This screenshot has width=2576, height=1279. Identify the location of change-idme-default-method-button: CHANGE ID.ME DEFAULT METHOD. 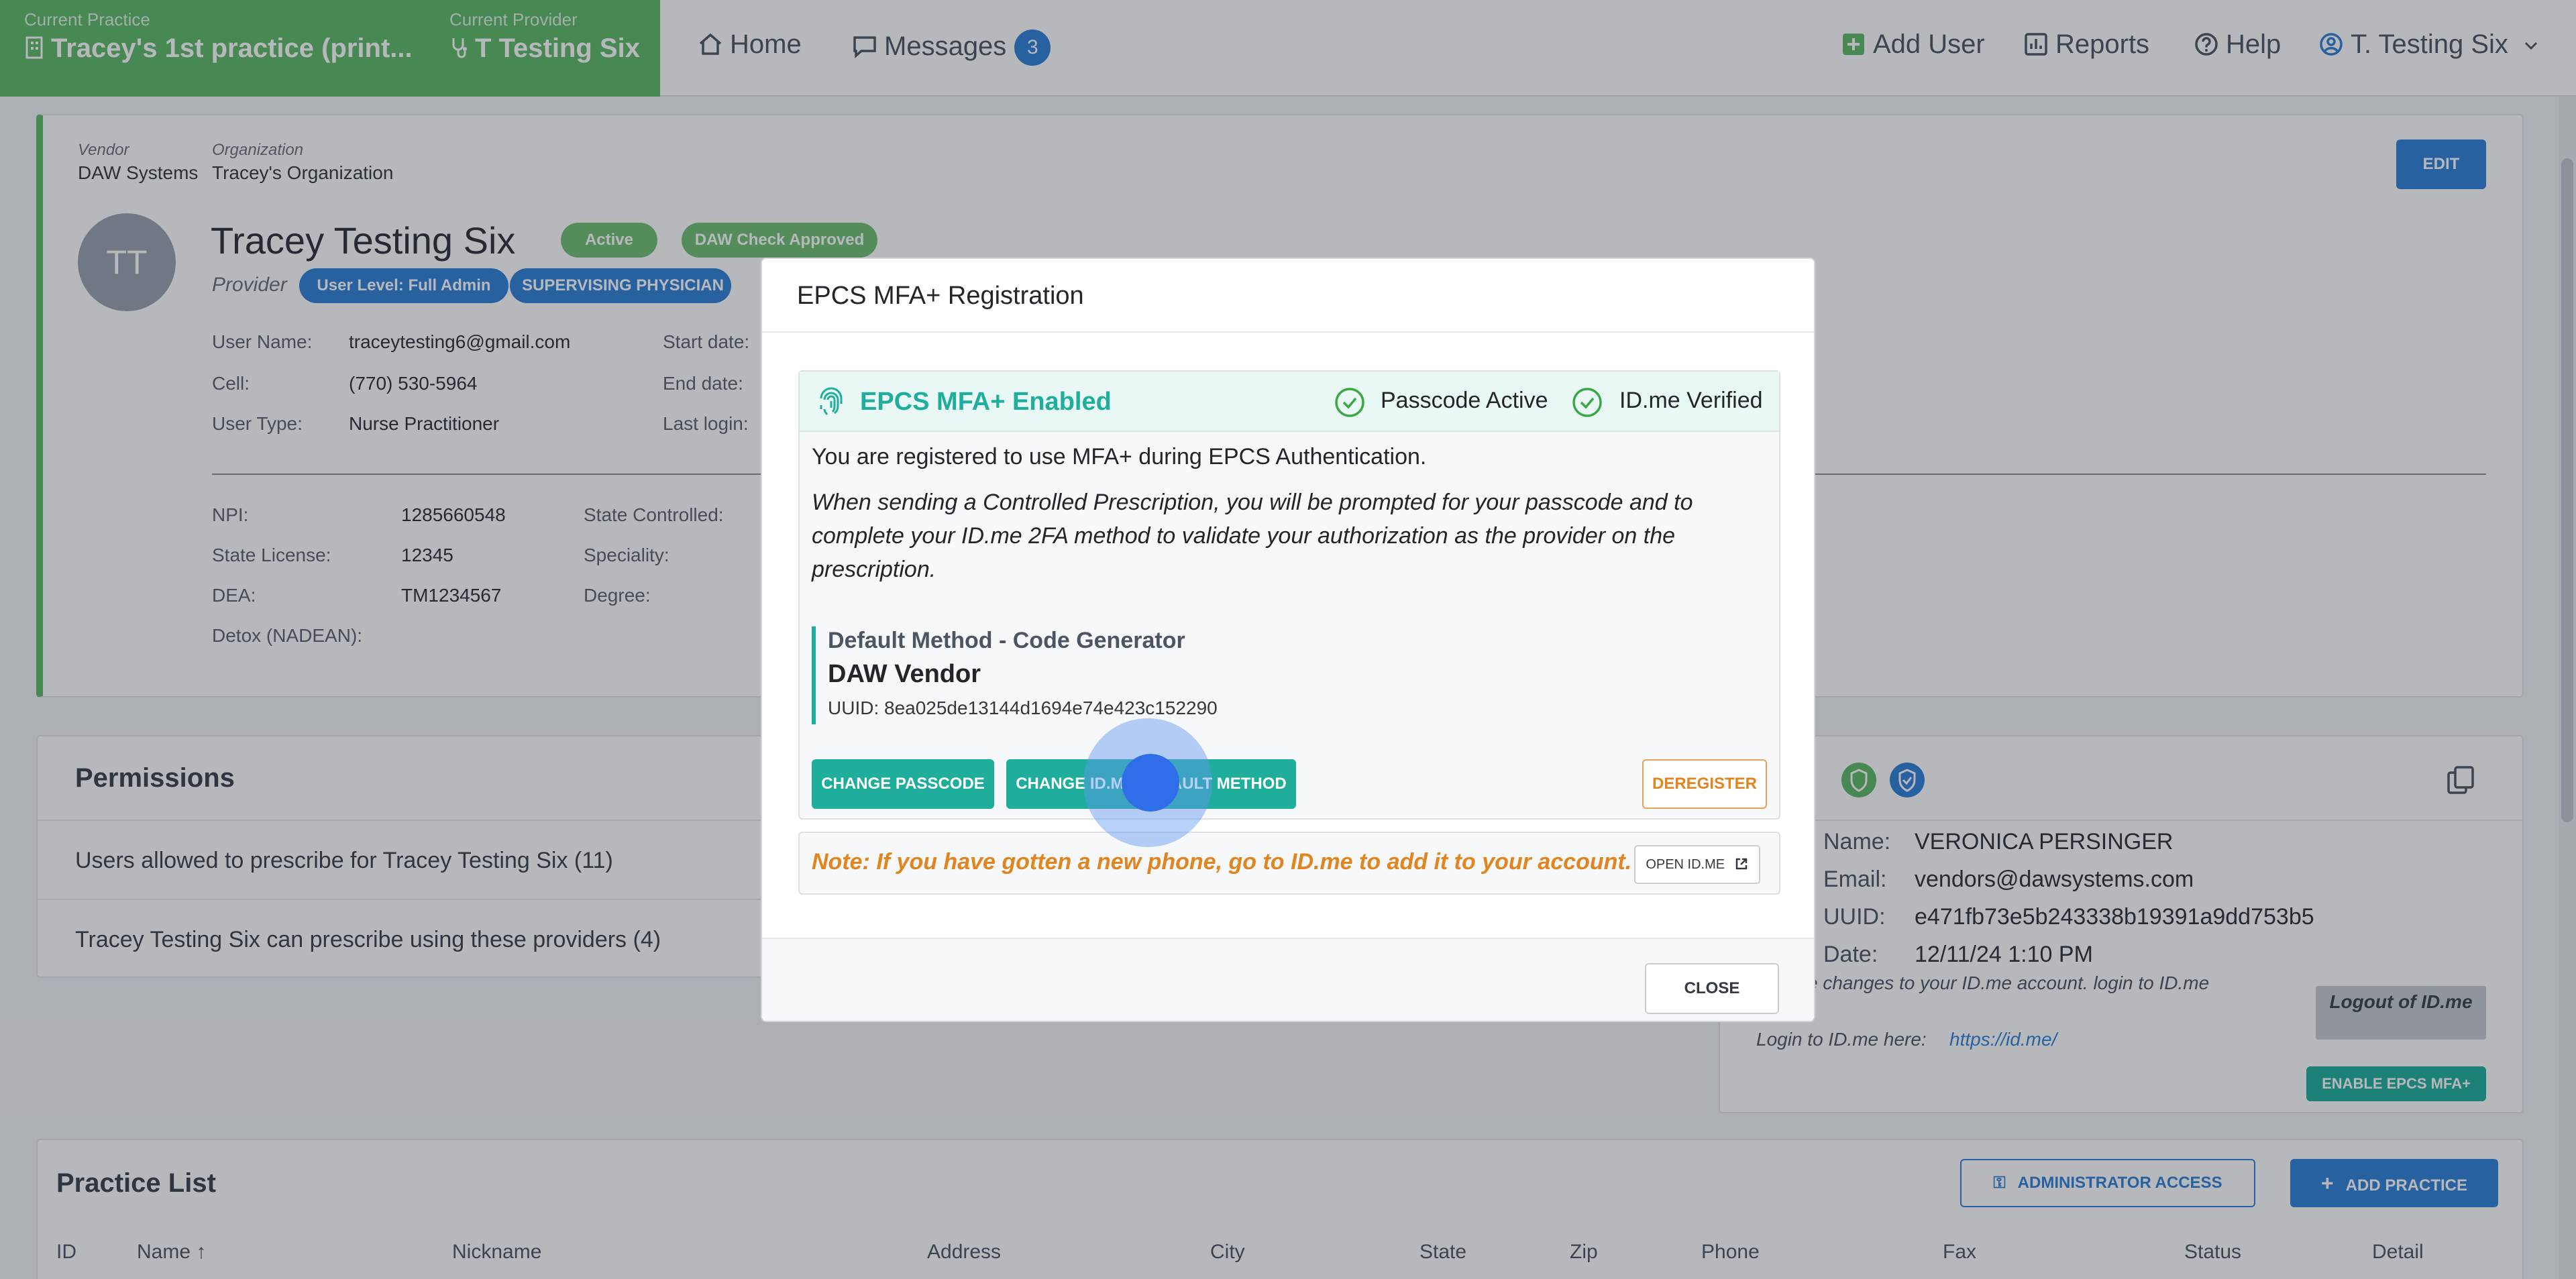
(1151, 784).